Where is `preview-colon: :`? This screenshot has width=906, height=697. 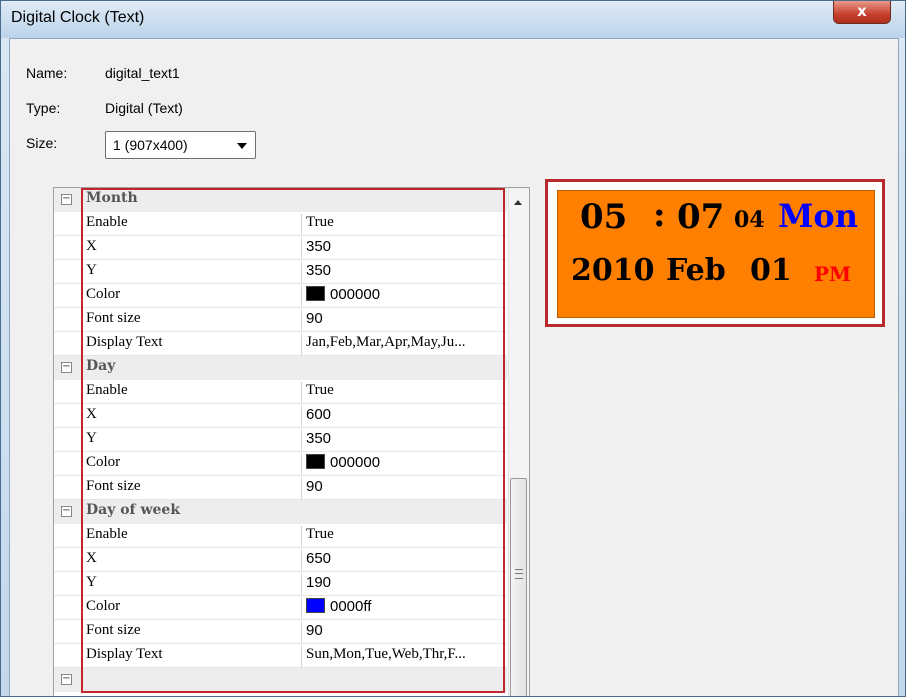
preview-colon: : is located at coordinates (659, 215).